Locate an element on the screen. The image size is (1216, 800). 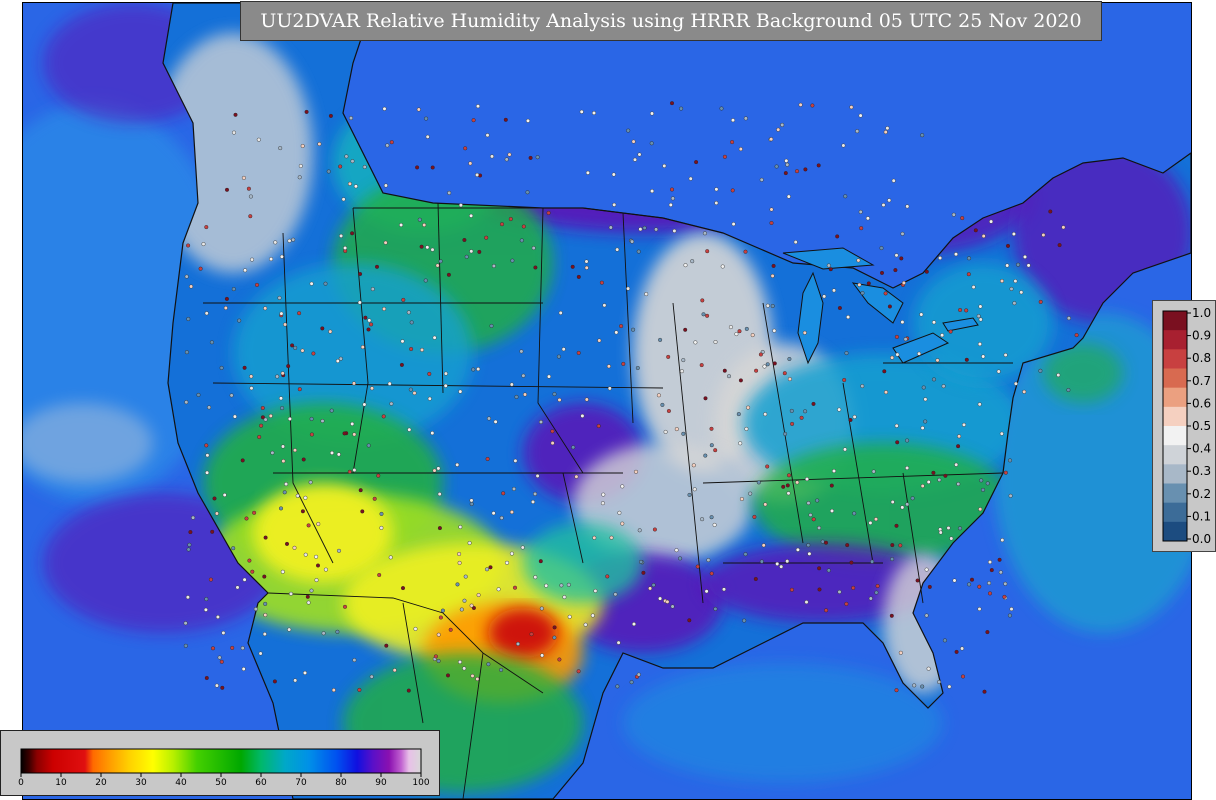
obs-tick-label: 0.4 is located at coordinates (1201, 449).